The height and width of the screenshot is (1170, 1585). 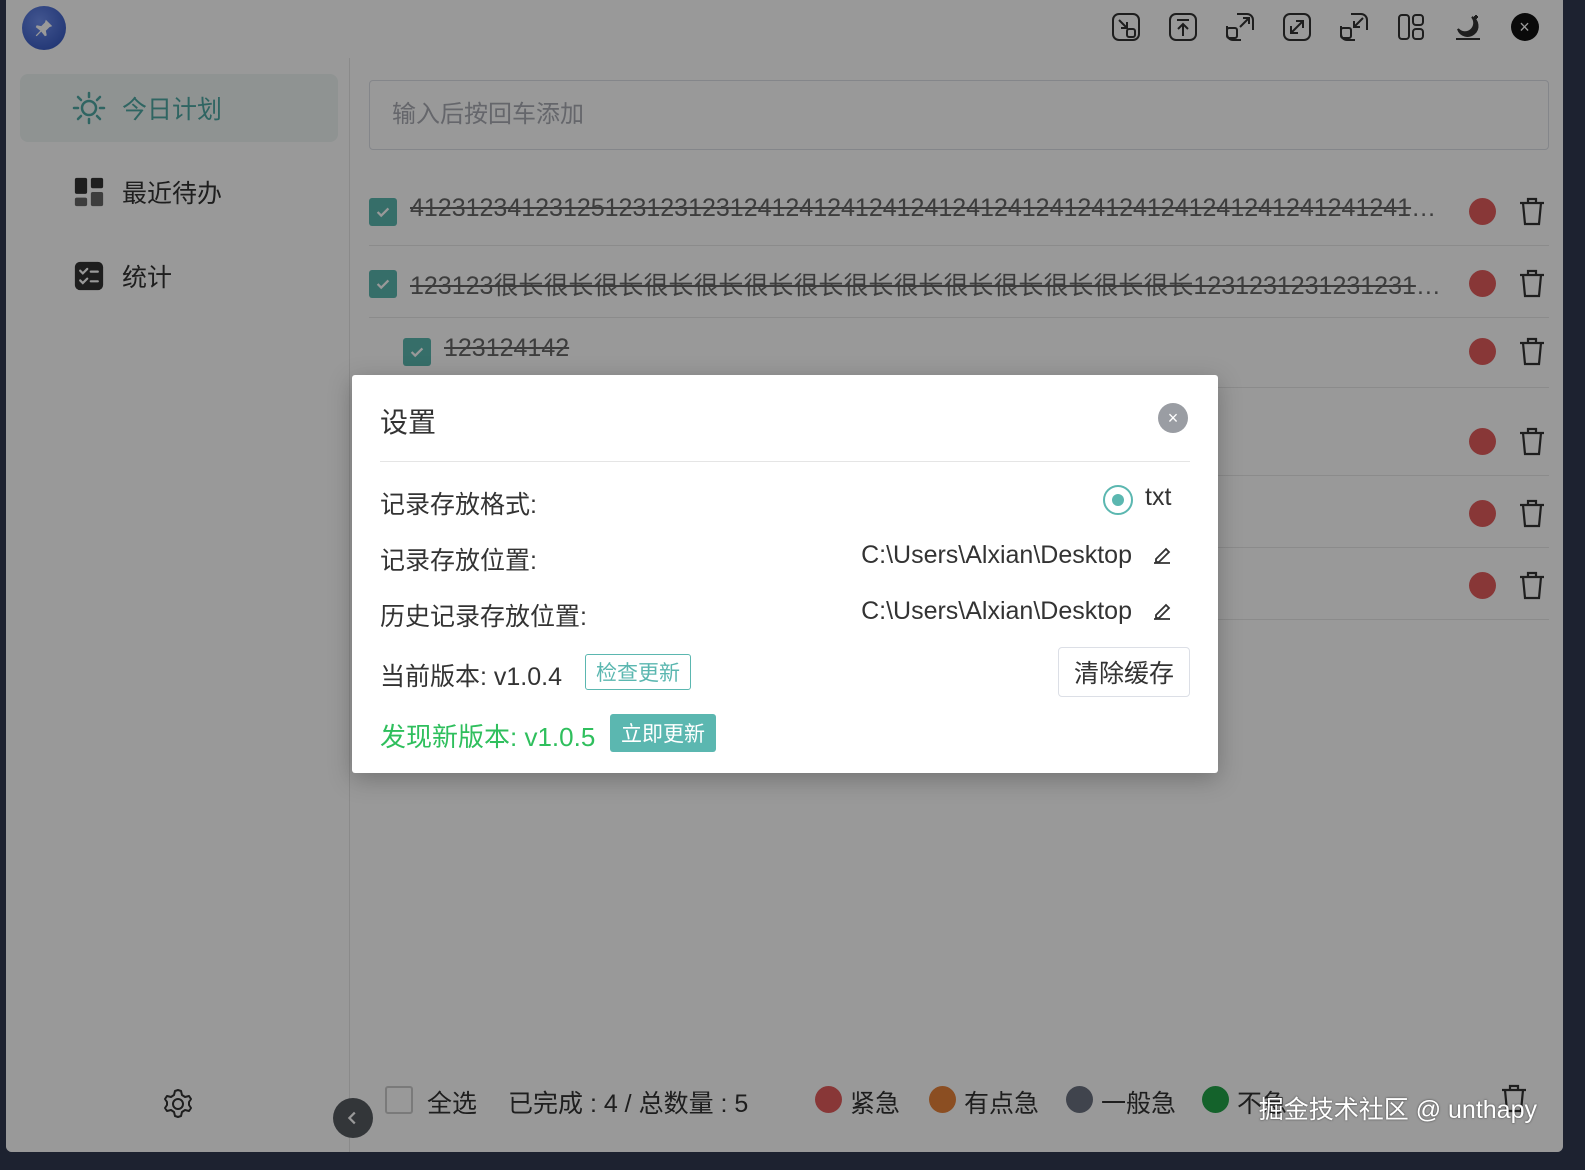 I want to click on check-update-button: 检查更新, so click(x=638, y=672).